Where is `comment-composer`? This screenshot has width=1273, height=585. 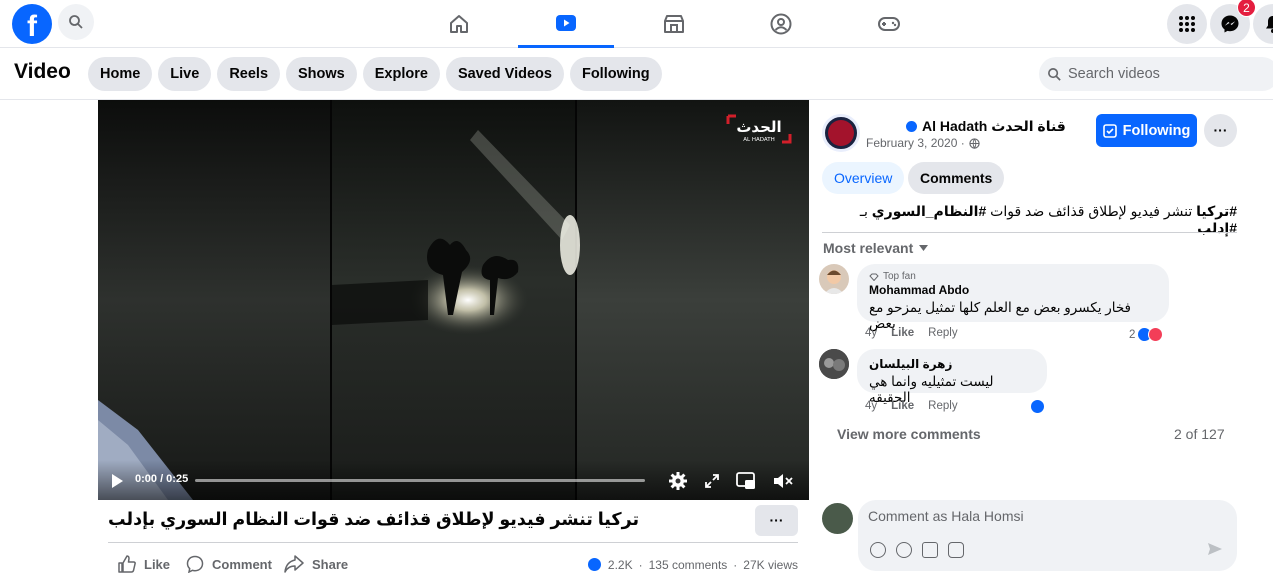 comment-composer is located at coordinates (1047, 535).